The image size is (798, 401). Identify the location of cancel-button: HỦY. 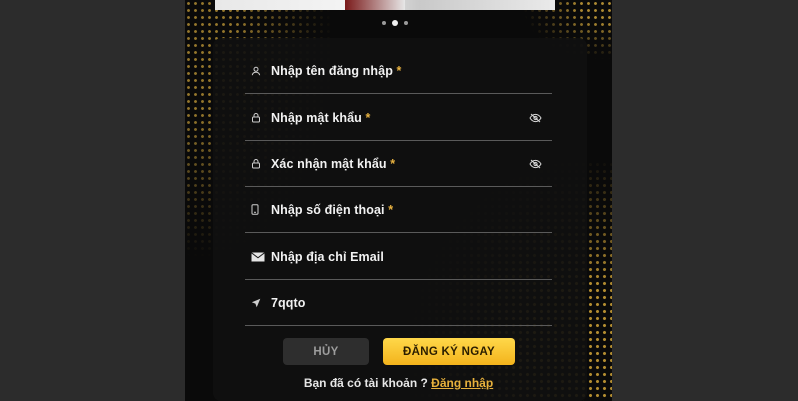
(326, 351).